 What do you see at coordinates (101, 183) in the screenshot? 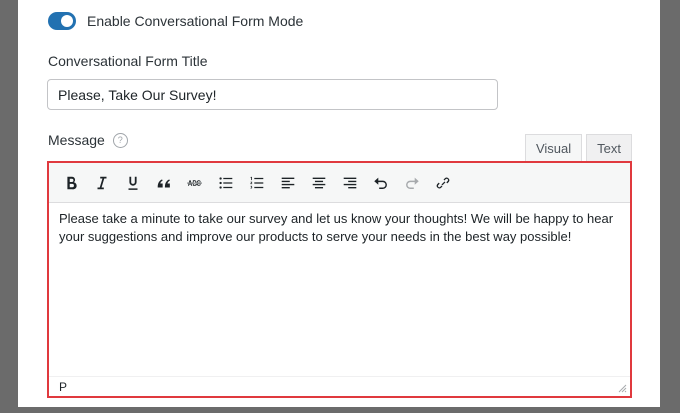
I see `italic-icon` at bounding box center [101, 183].